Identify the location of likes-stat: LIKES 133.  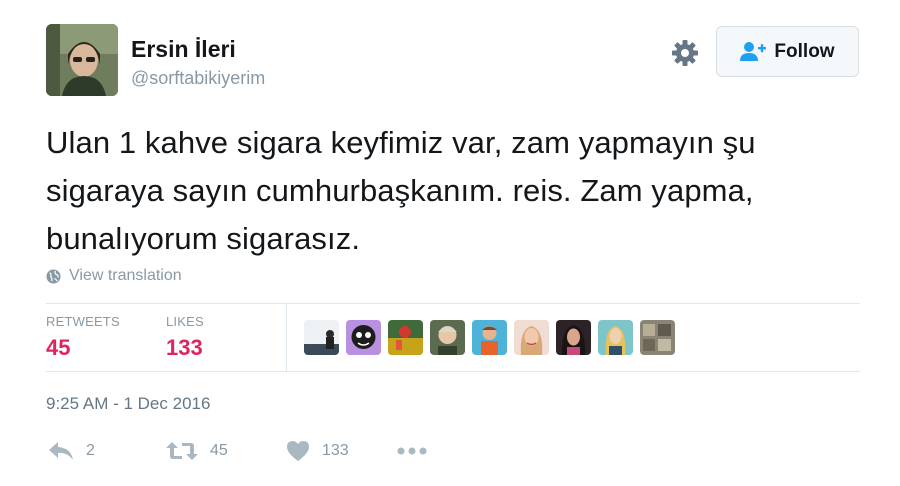
(185, 337).